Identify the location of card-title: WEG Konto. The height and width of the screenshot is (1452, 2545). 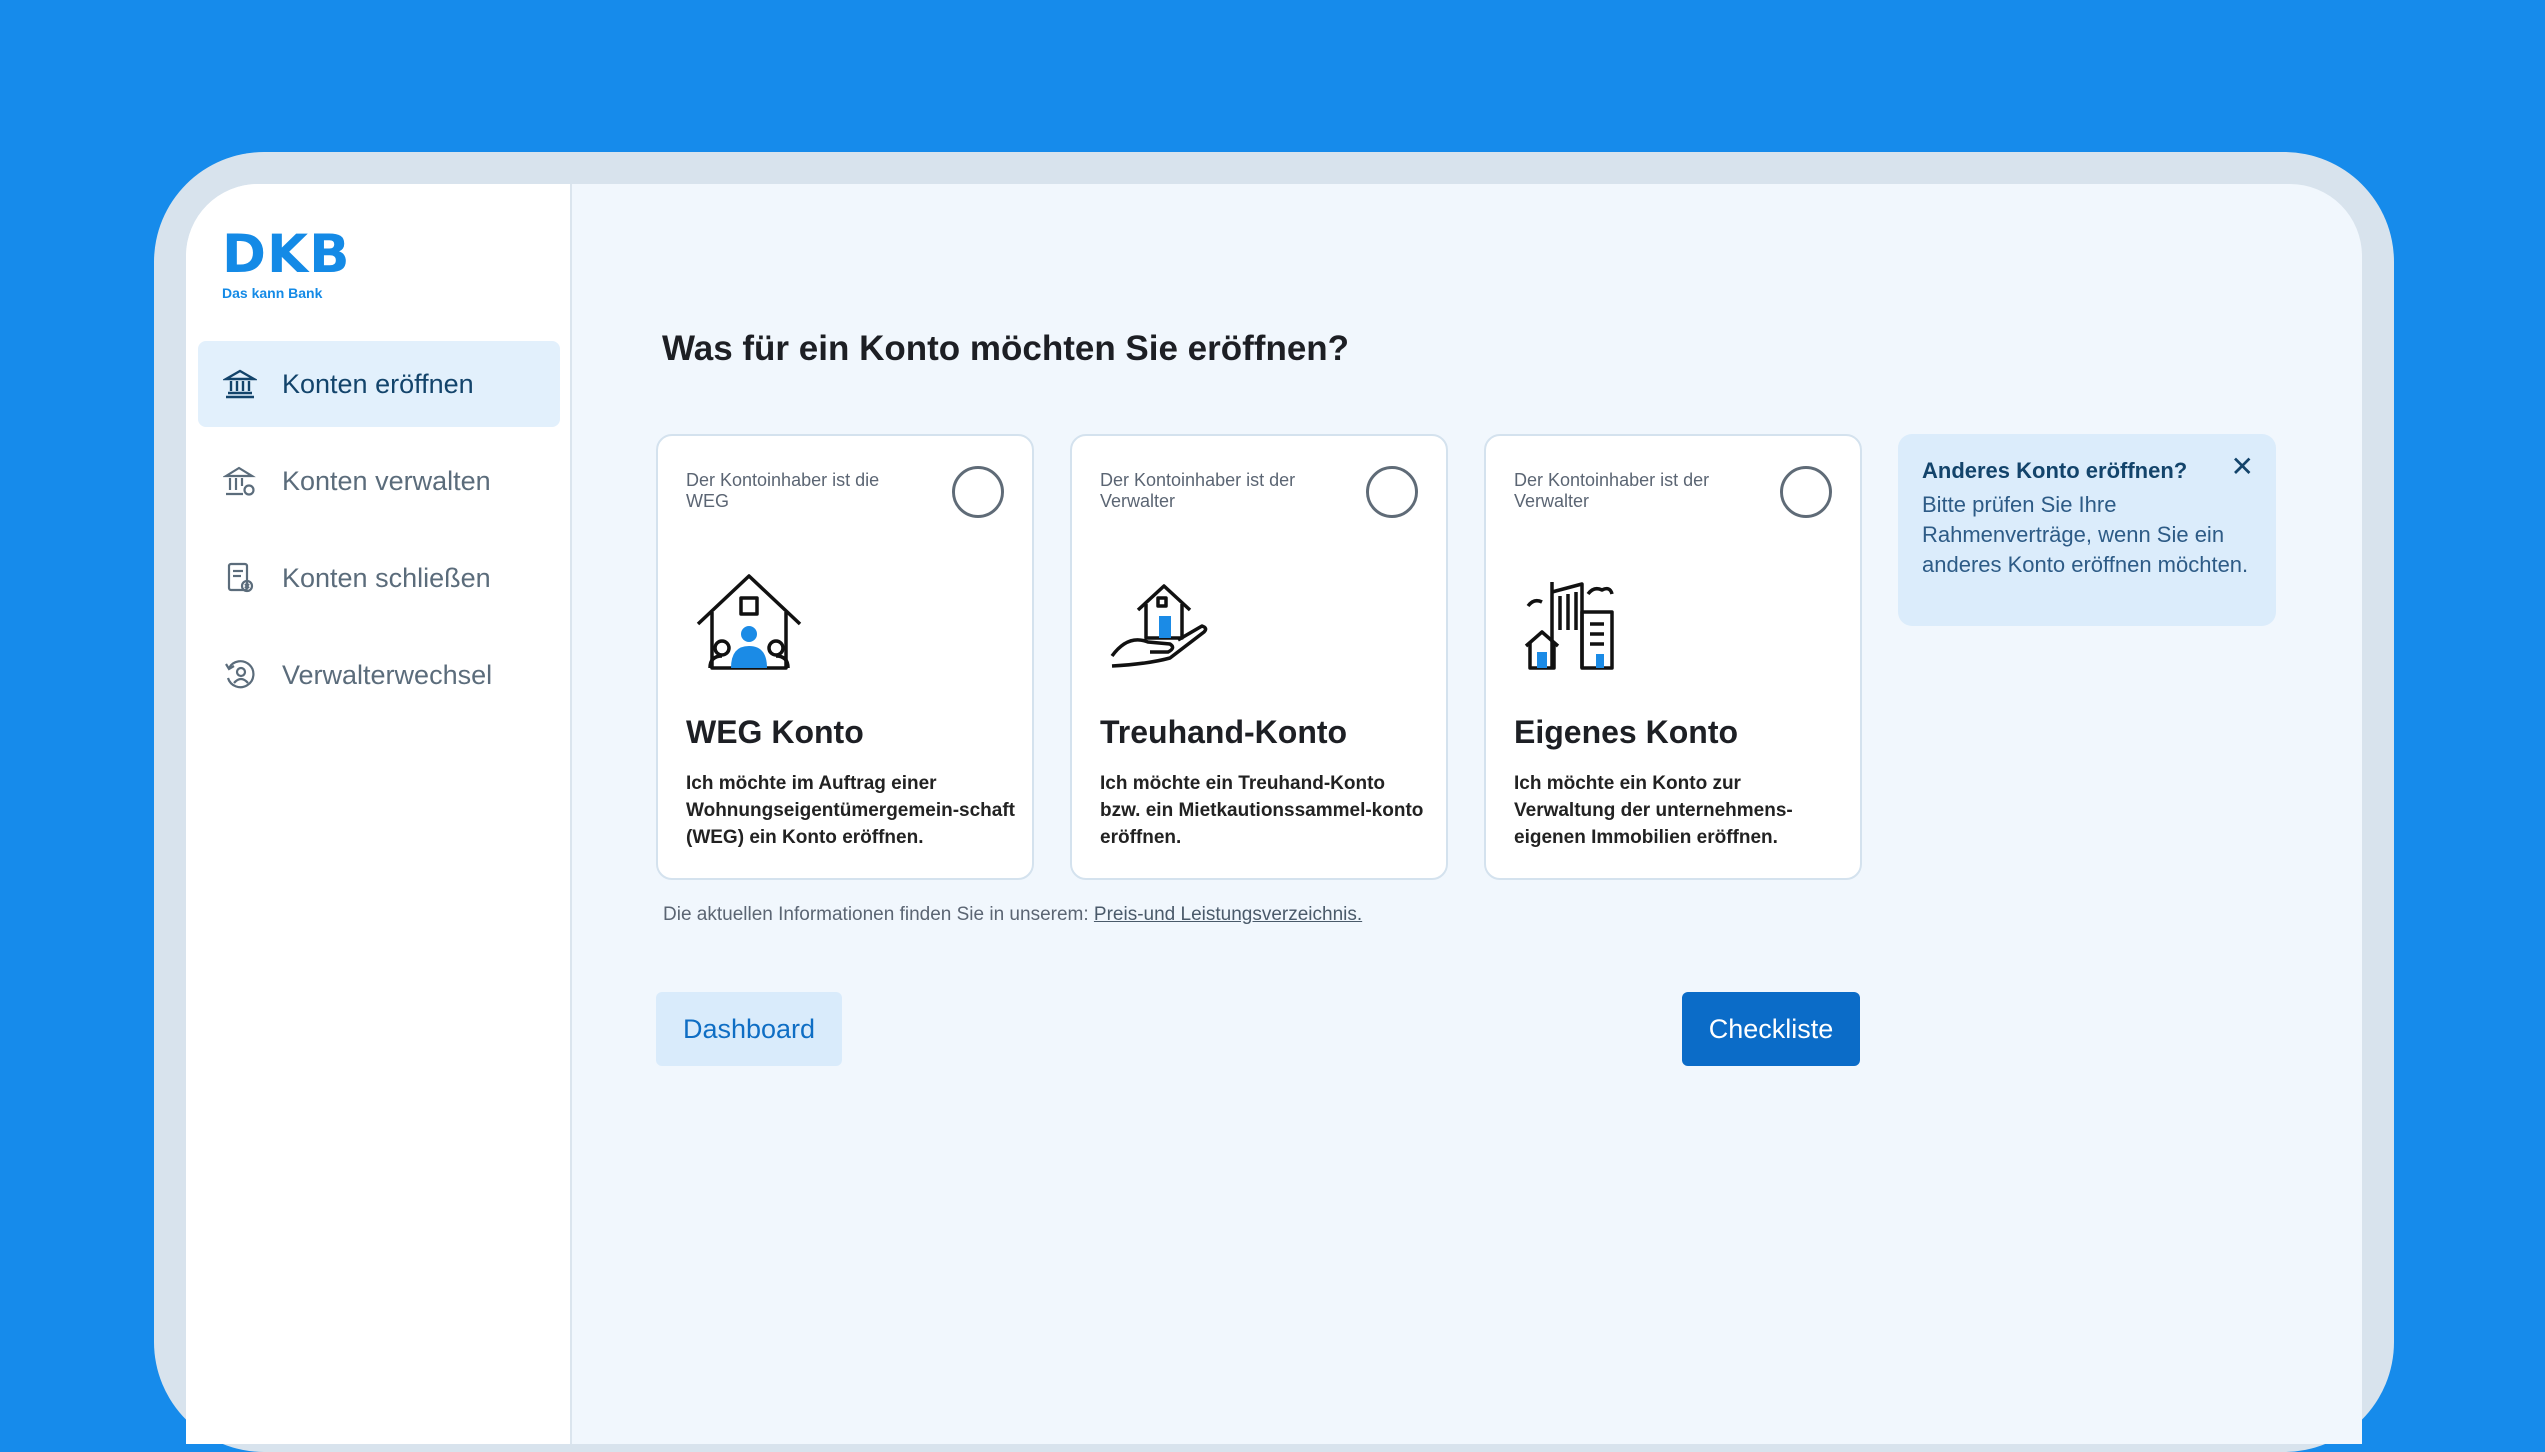
(775, 732).